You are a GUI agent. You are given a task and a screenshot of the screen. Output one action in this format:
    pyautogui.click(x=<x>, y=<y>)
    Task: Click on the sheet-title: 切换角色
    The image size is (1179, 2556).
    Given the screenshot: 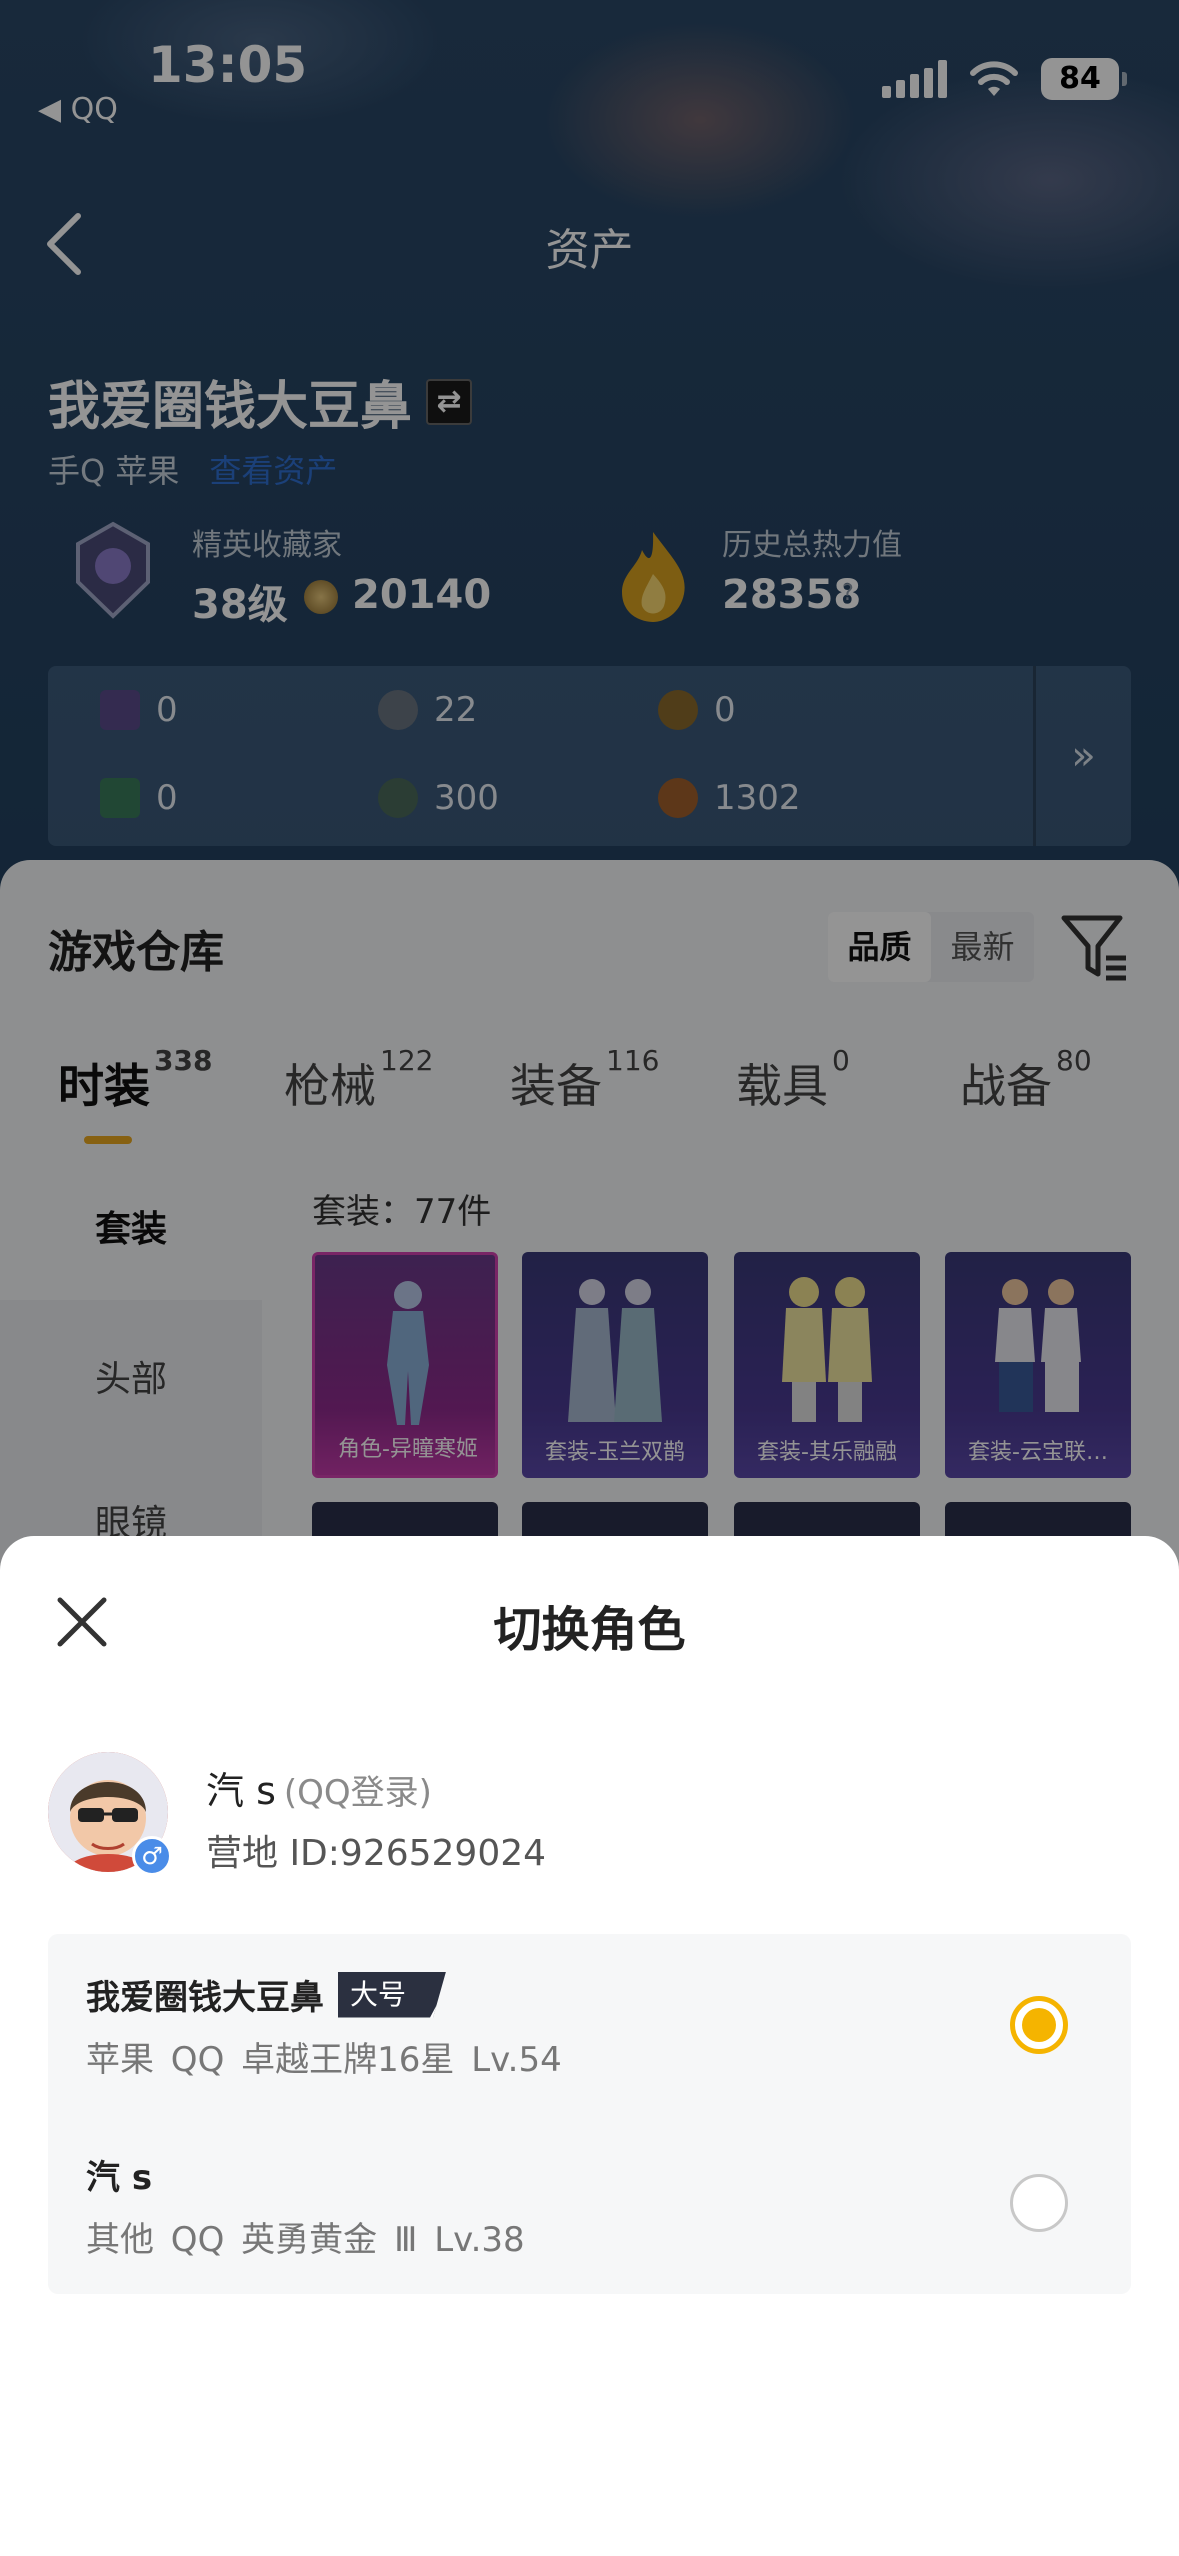 What is the action you would take?
    pyautogui.click(x=589, y=1630)
    